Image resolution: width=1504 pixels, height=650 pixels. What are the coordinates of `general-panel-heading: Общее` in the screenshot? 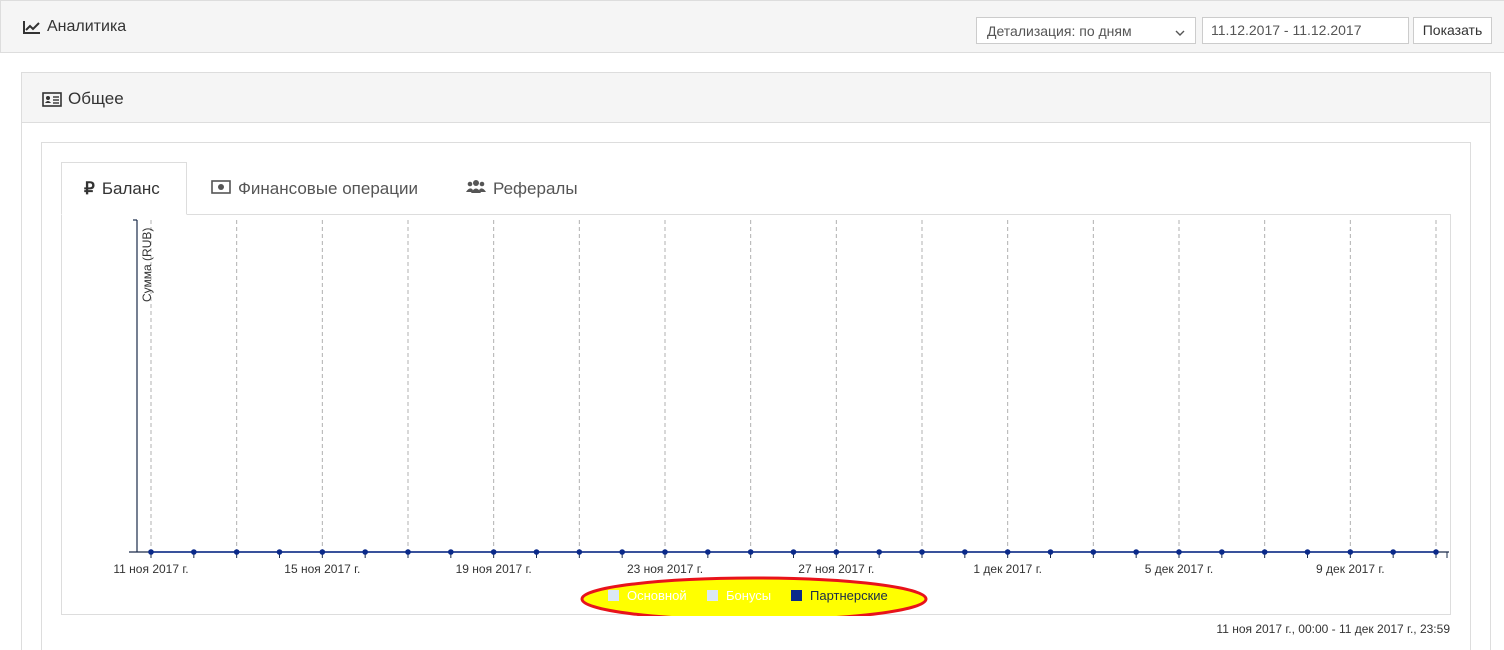 It's located at (756, 98).